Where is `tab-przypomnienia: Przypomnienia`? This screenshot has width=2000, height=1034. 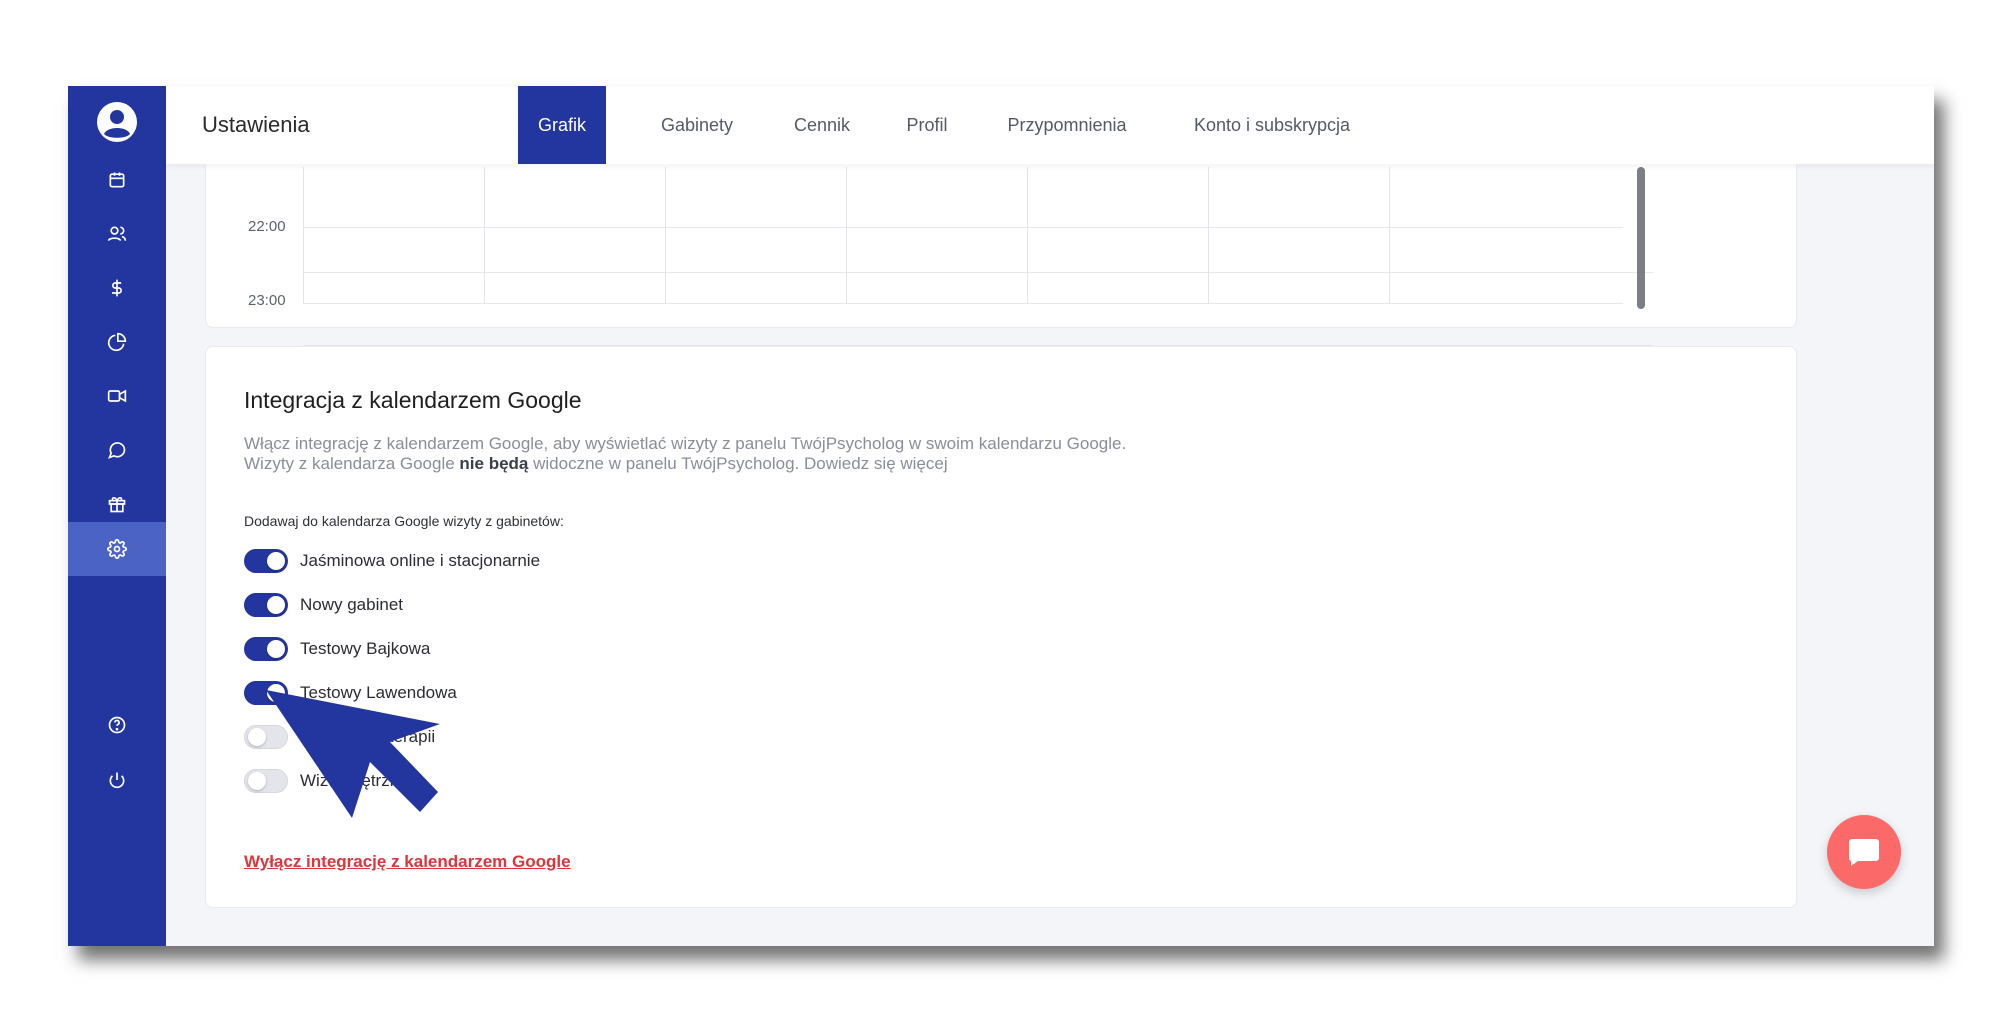 tab-przypomnienia: Przypomnienia is located at coordinates (1067, 125).